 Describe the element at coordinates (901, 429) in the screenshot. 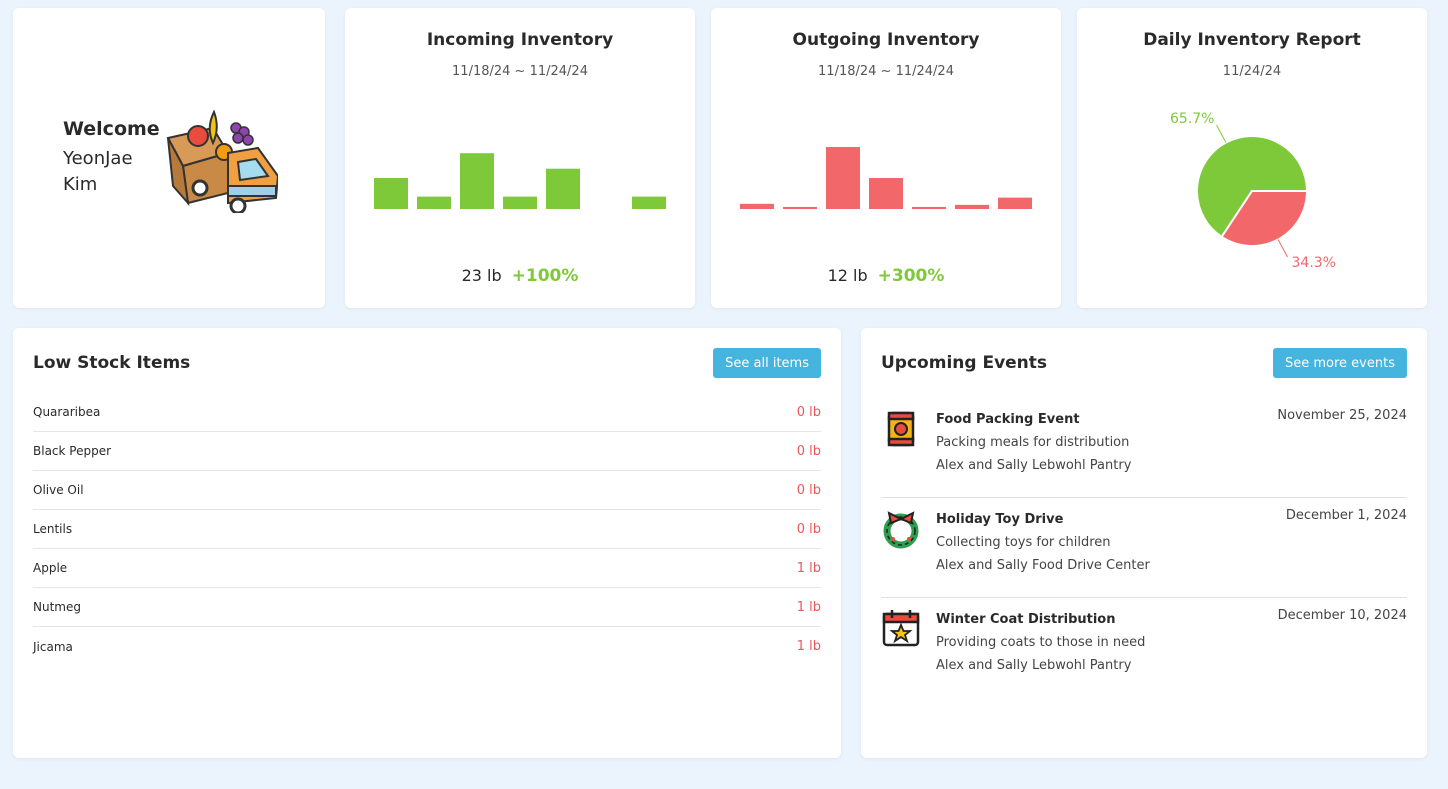

I see `can-icon` at that location.